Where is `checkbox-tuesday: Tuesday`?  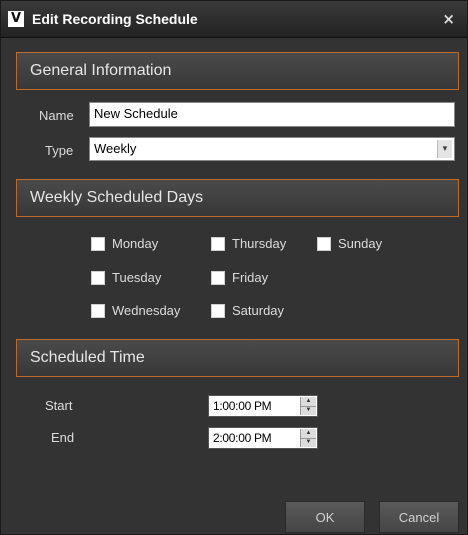
checkbox-tuesday: Tuesday is located at coordinates (141, 278).